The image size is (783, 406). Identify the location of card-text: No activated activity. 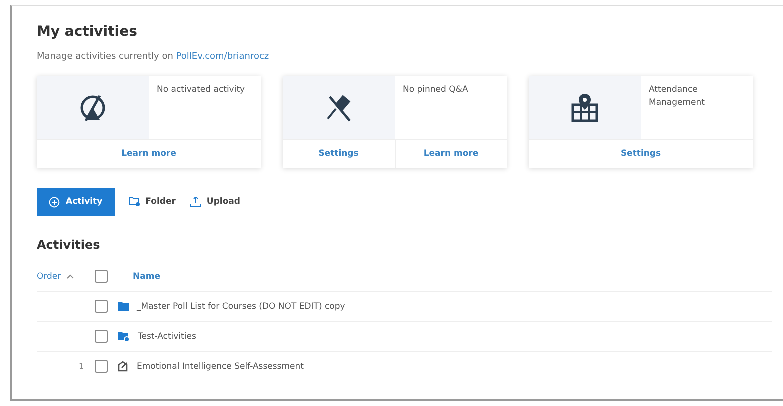
(201, 90).